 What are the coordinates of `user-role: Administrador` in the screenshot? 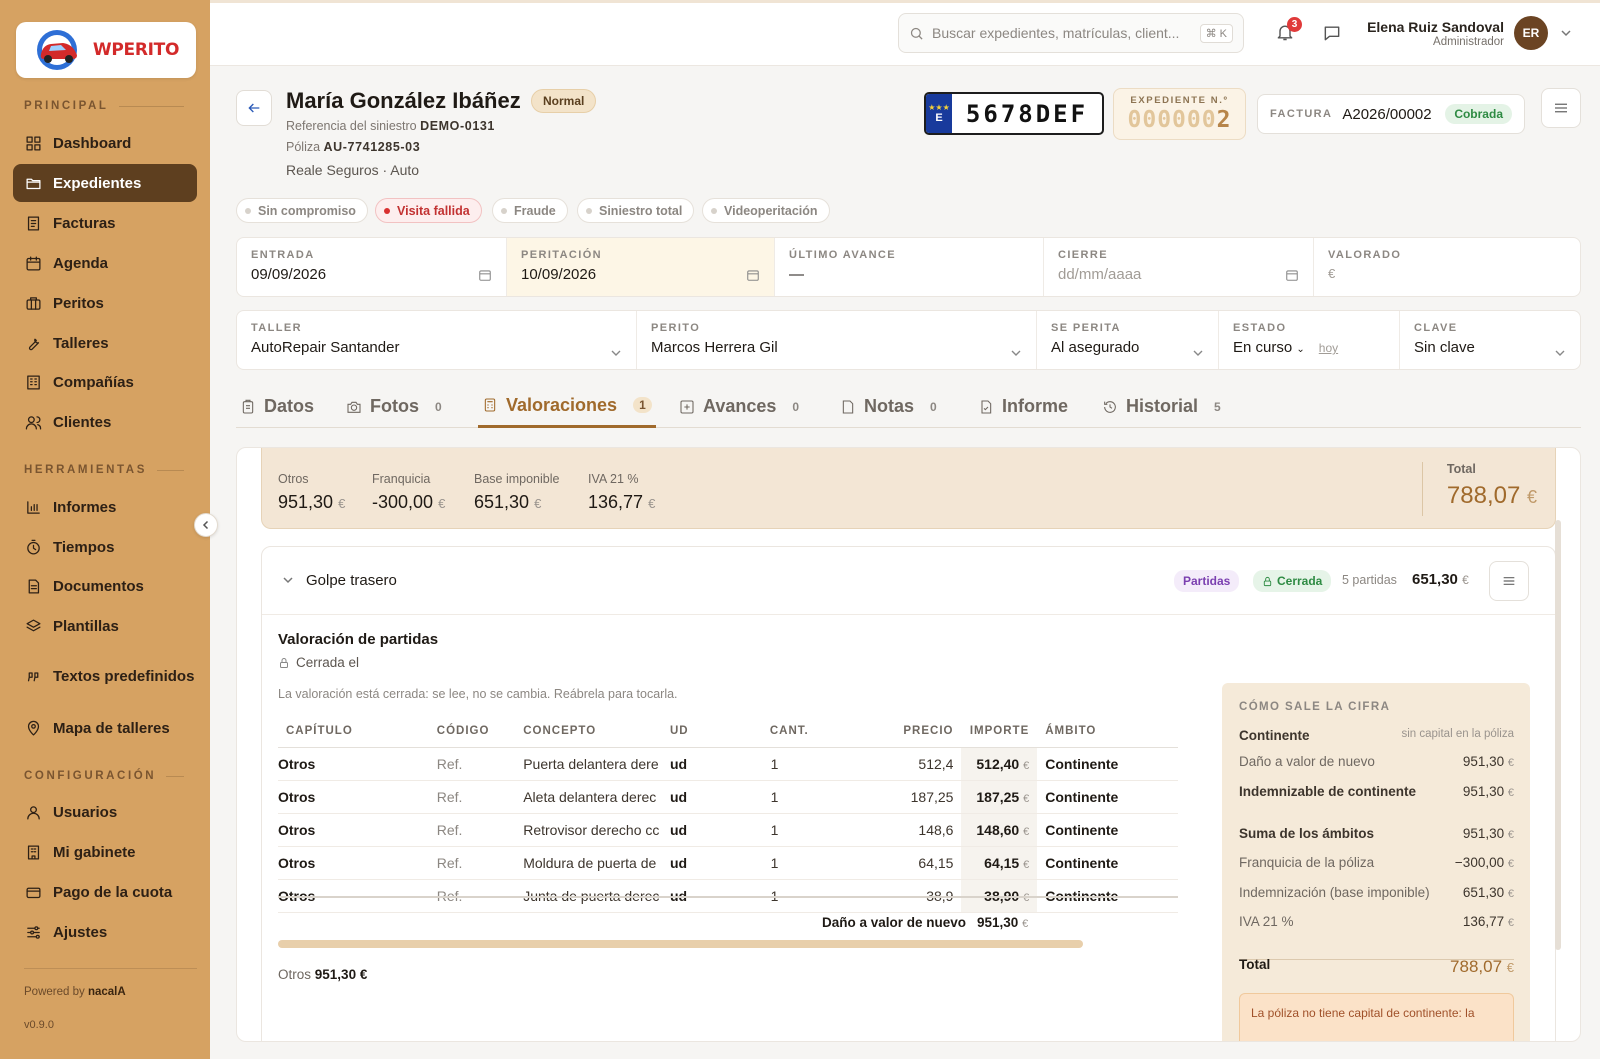 It's located at (1468, 42).